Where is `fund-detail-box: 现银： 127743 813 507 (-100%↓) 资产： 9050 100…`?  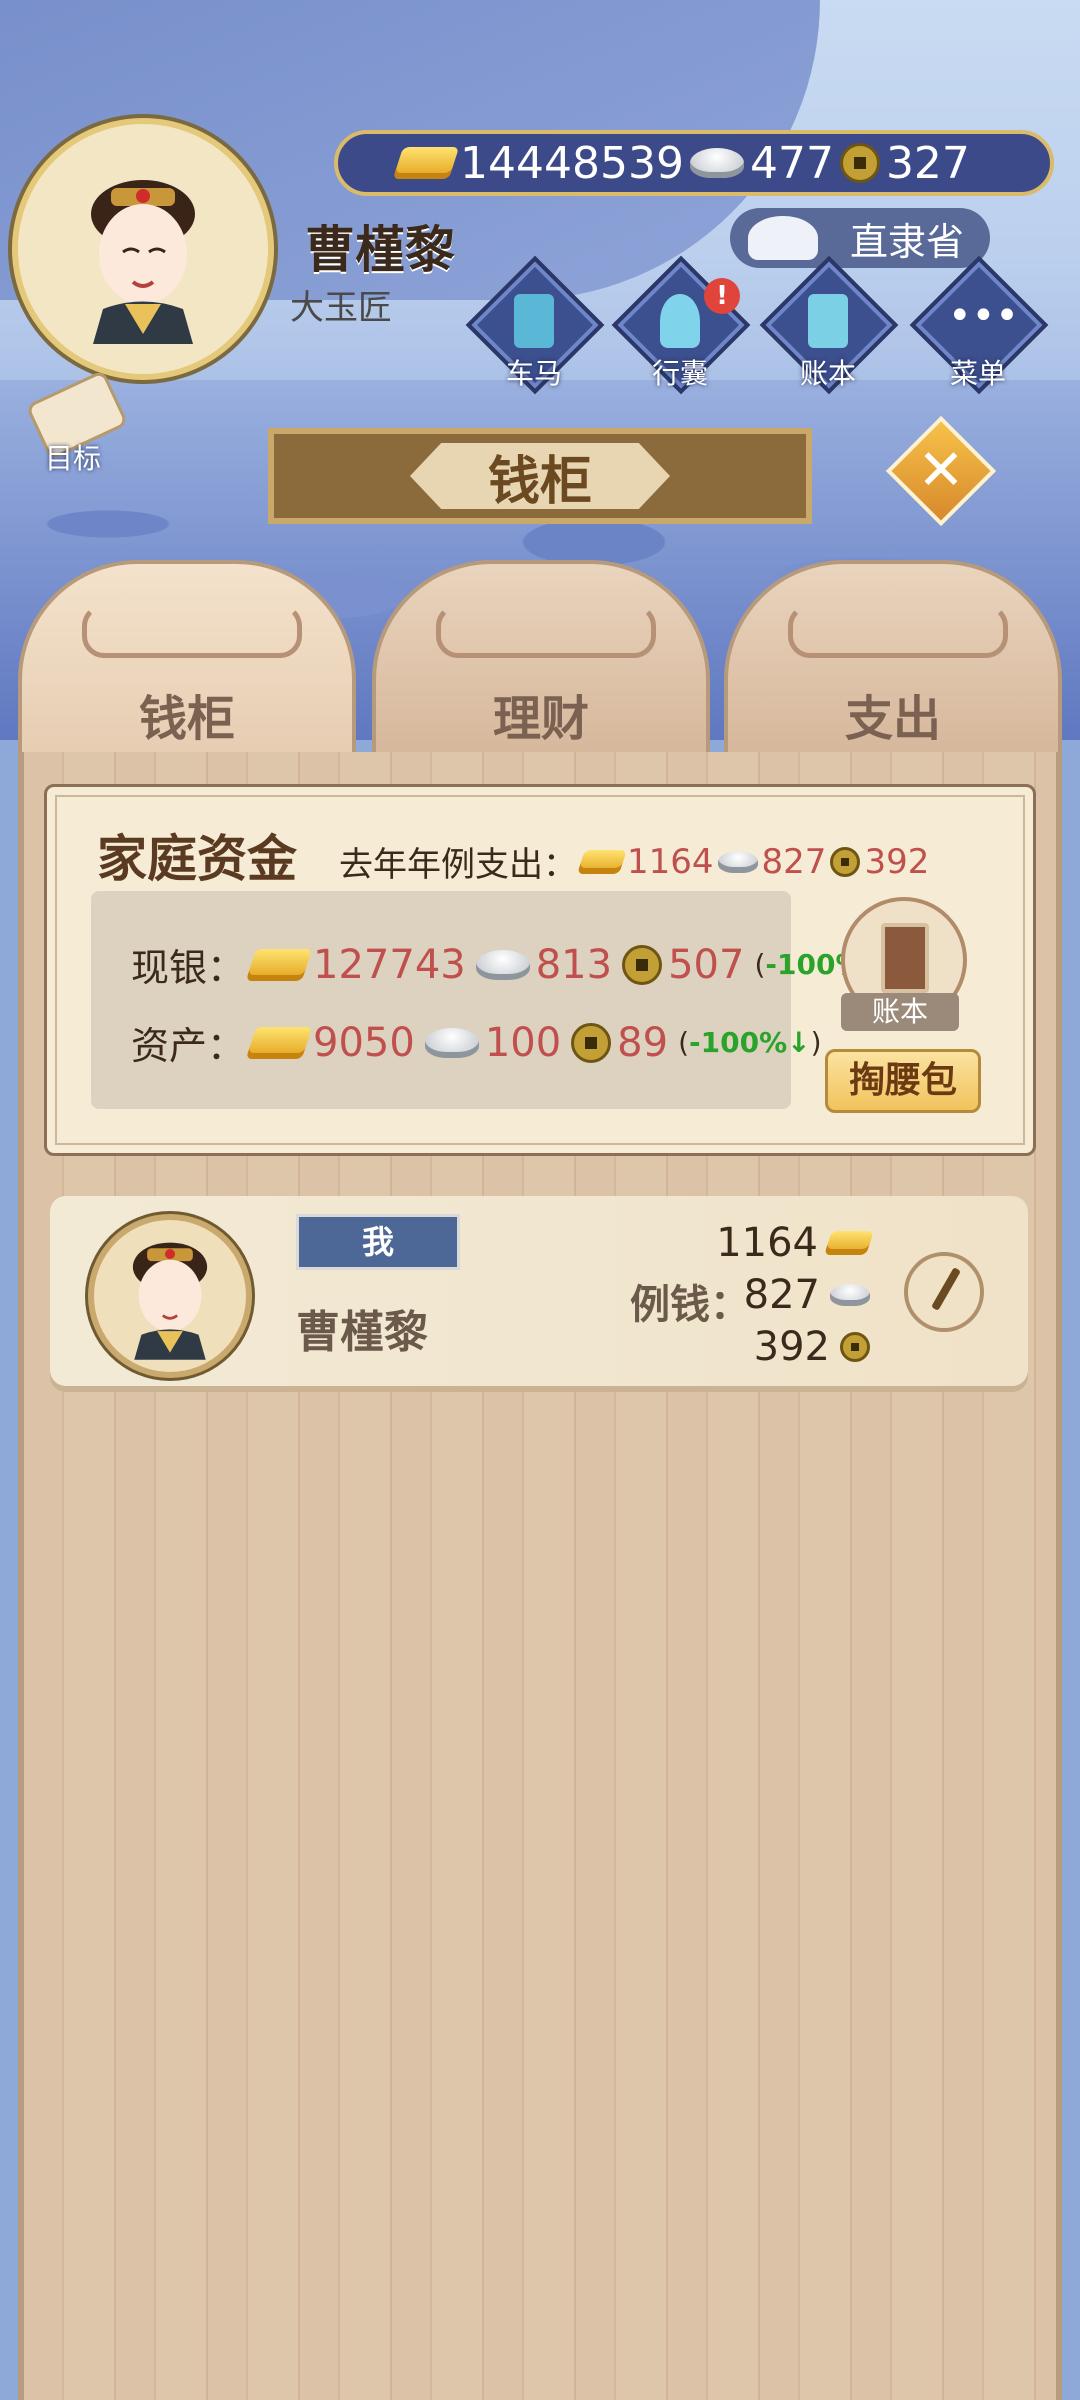 fund-detail-box: 现银： 127743 813 507 (-100%↓) 资产： 9050 100… is located at coordinates (494, 1000).